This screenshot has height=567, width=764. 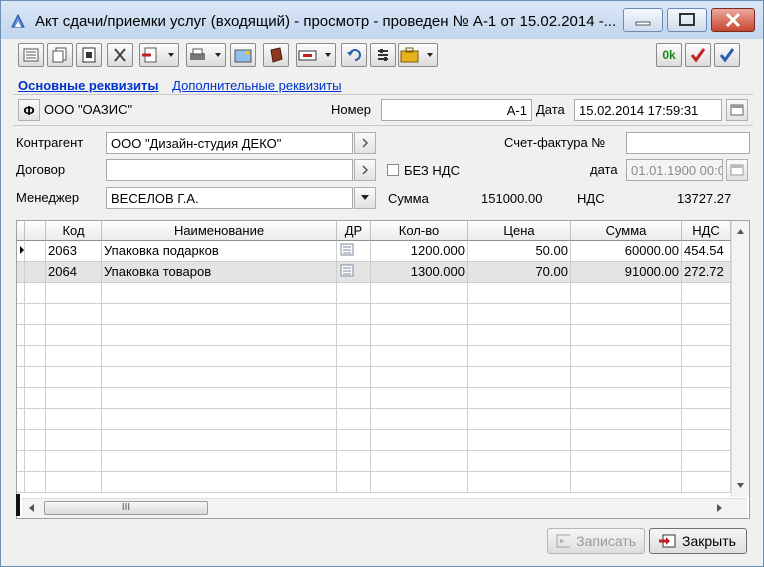 What do you see at coordinates (60, 55) in the screenshot?
I see `copy-button` at bounding box center [60, 55].